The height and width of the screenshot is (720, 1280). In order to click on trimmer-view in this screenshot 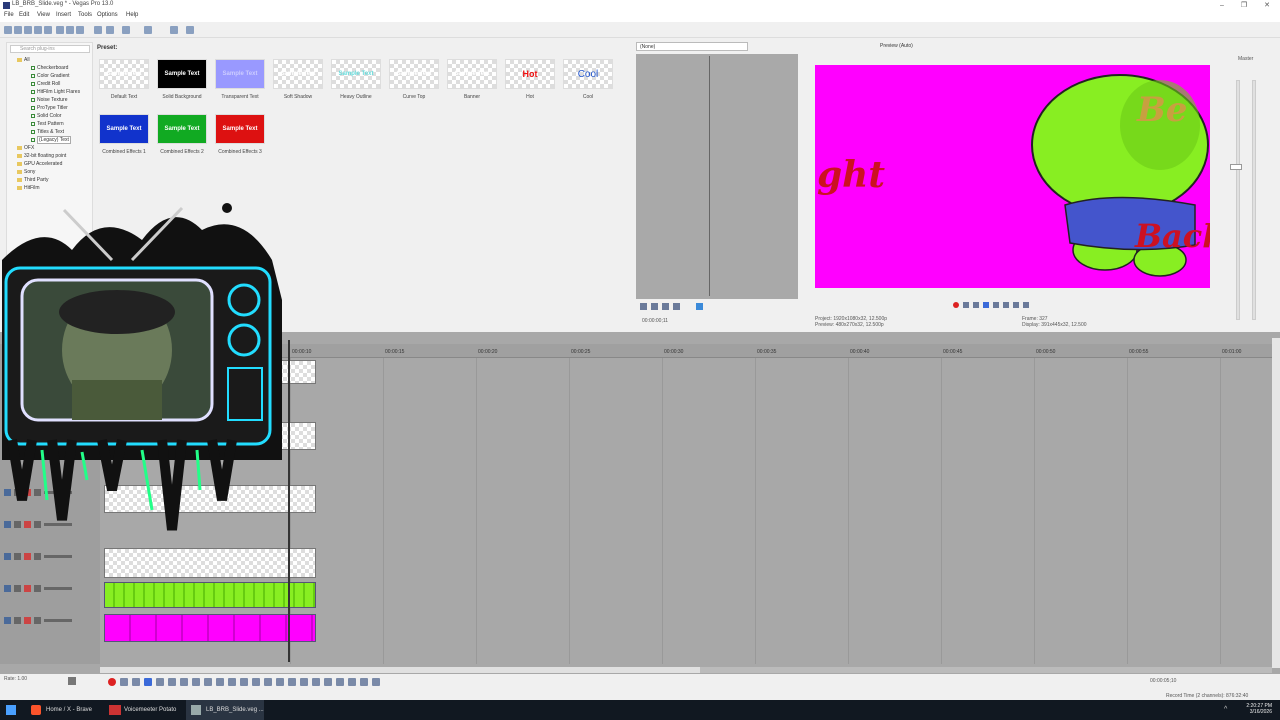, I will do `click(717, 176)`.